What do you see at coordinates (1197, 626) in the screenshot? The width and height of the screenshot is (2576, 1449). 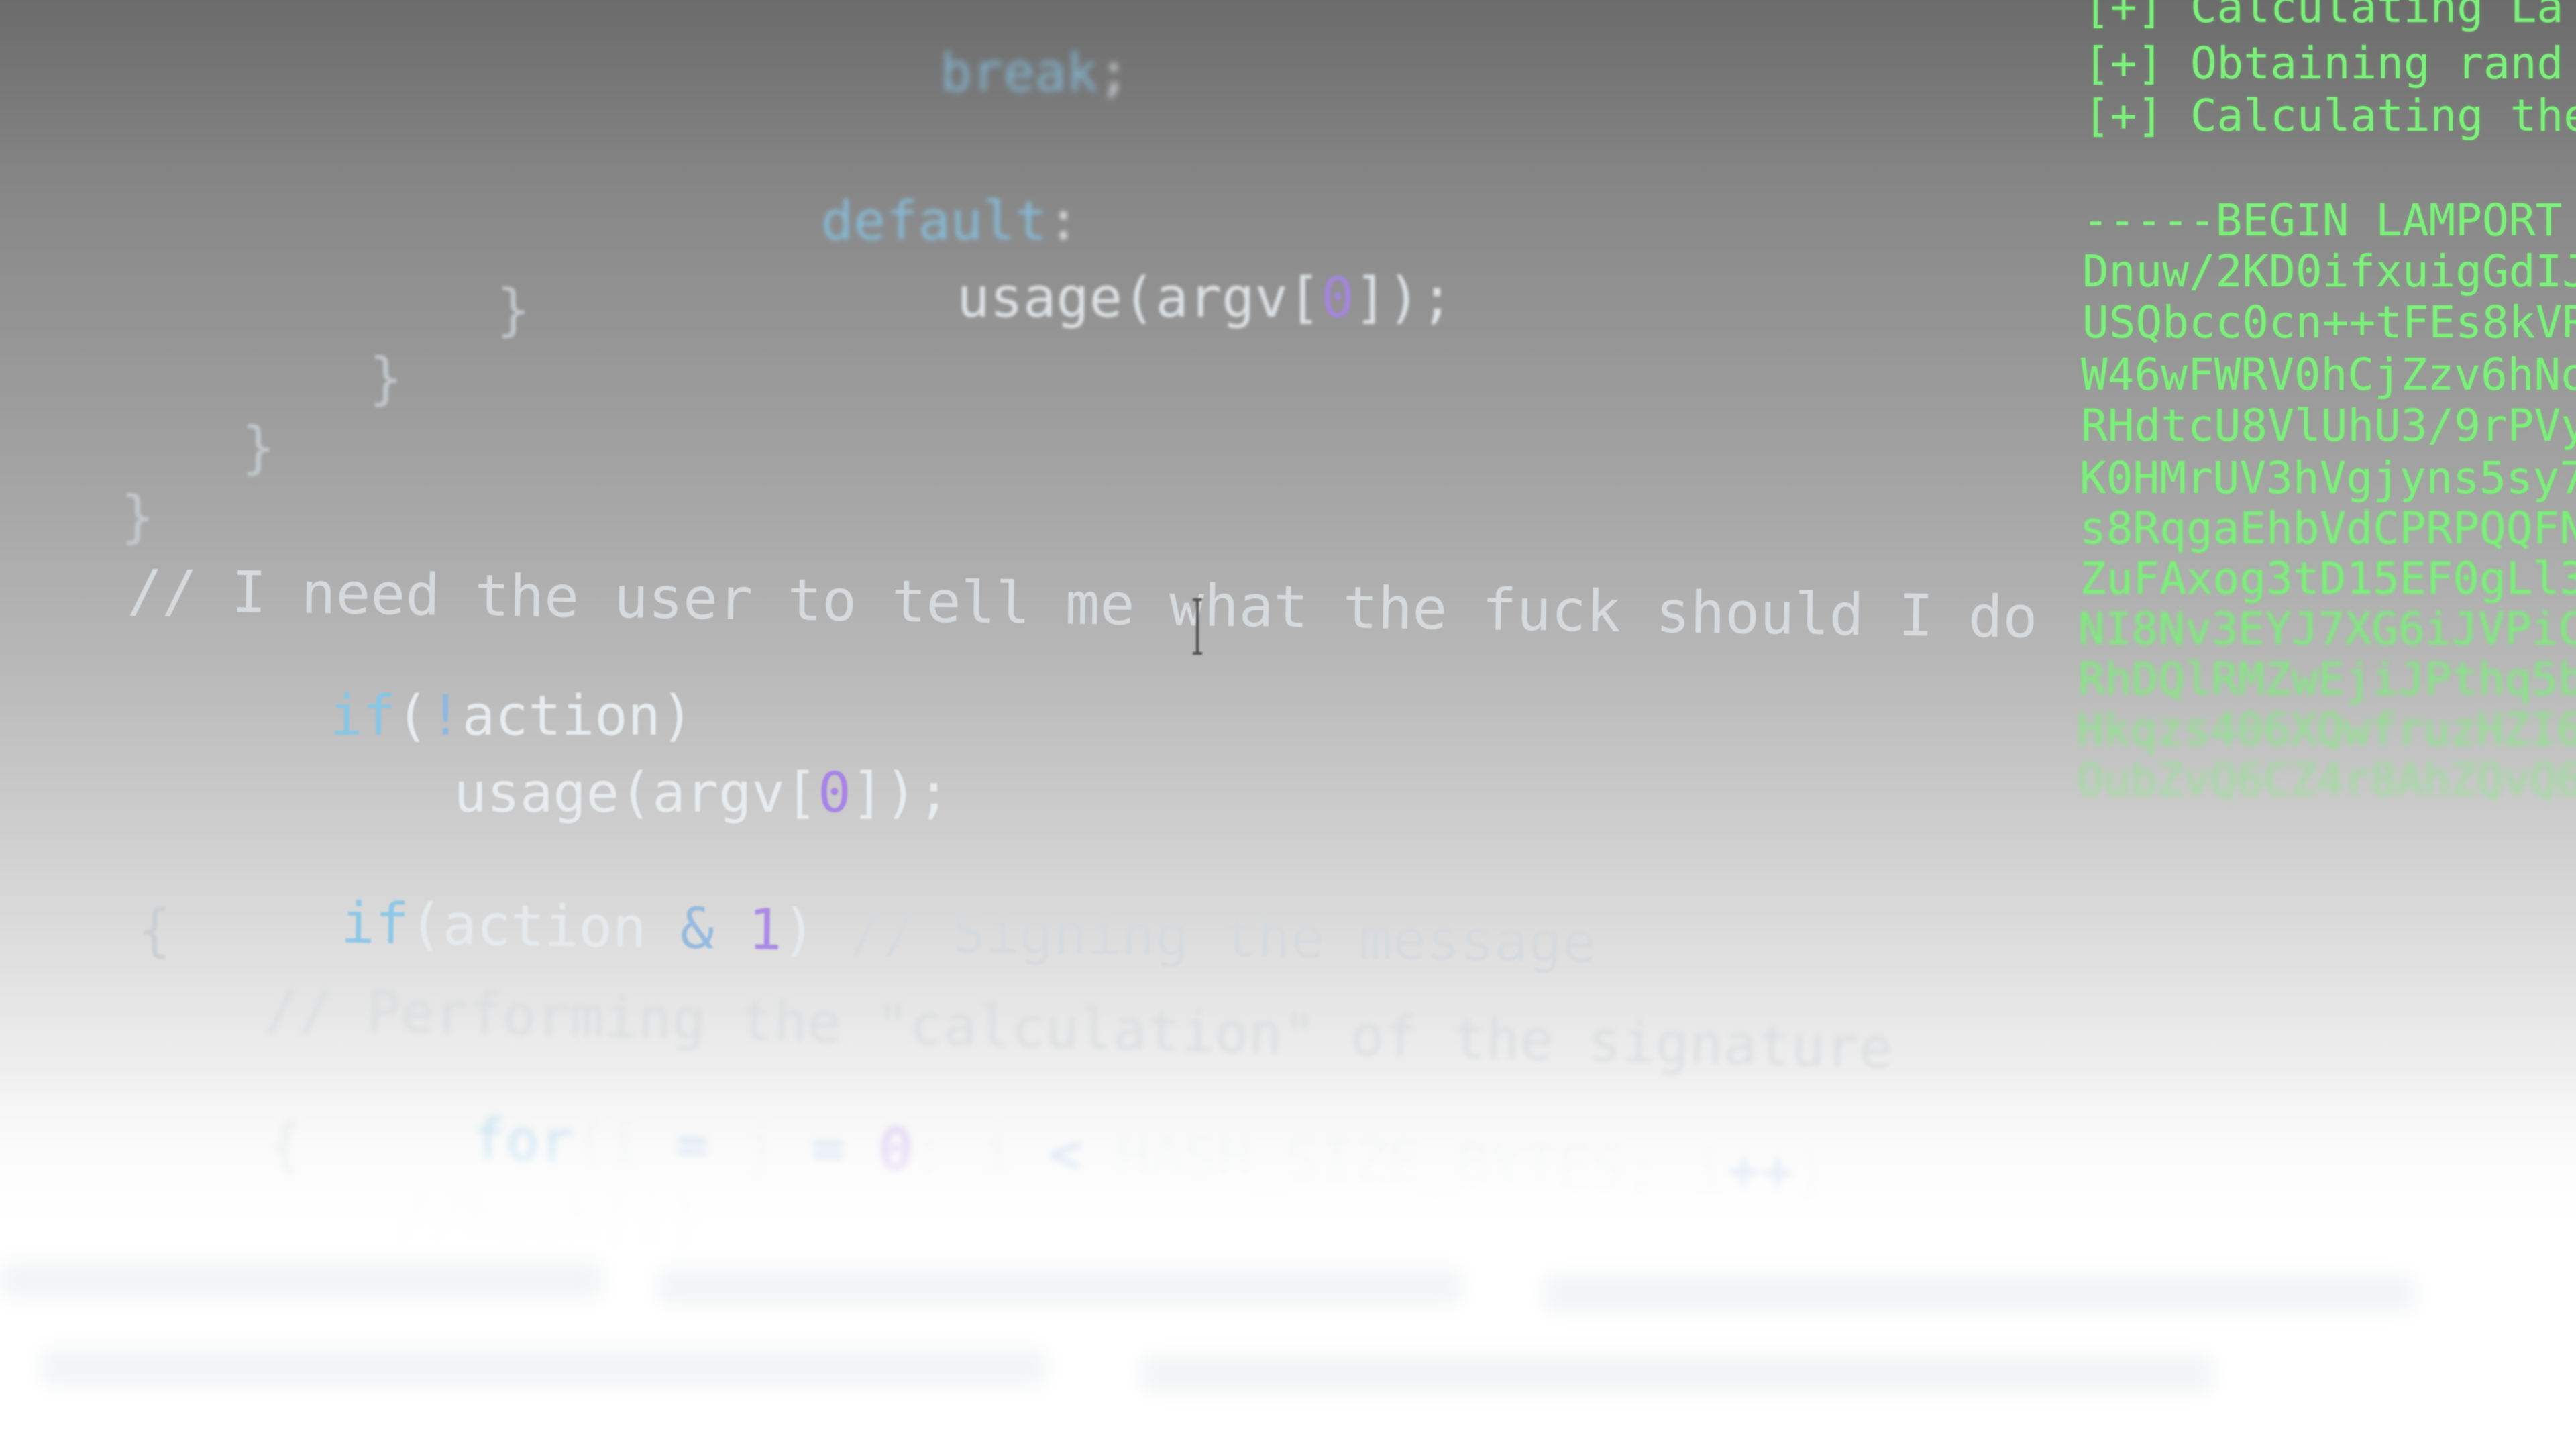 I see `text-cursor-ibeam-icon` at bounding box center [1197, 626].